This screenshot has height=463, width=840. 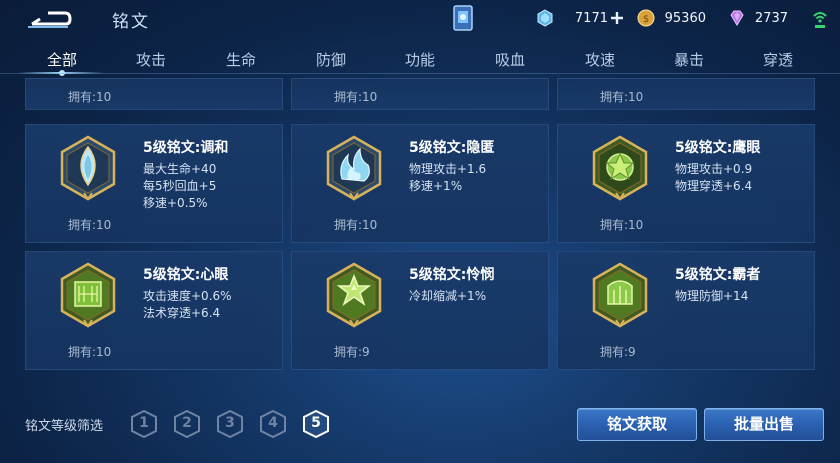 What do you see at coordinates (180, 169) in the screenshot?
I see `rune-stat: 最大生命+40` at bounding box center [180, 169].